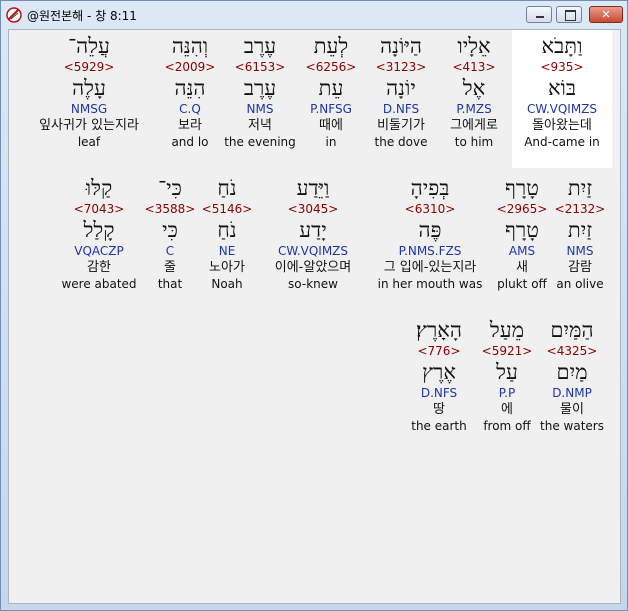 Image resolution: width=628 pixels, height=611 pixels. Describe the element at coordinates (99, 188) in the screenshot. I see `hebrew-word: קַלּוּ` at that location.